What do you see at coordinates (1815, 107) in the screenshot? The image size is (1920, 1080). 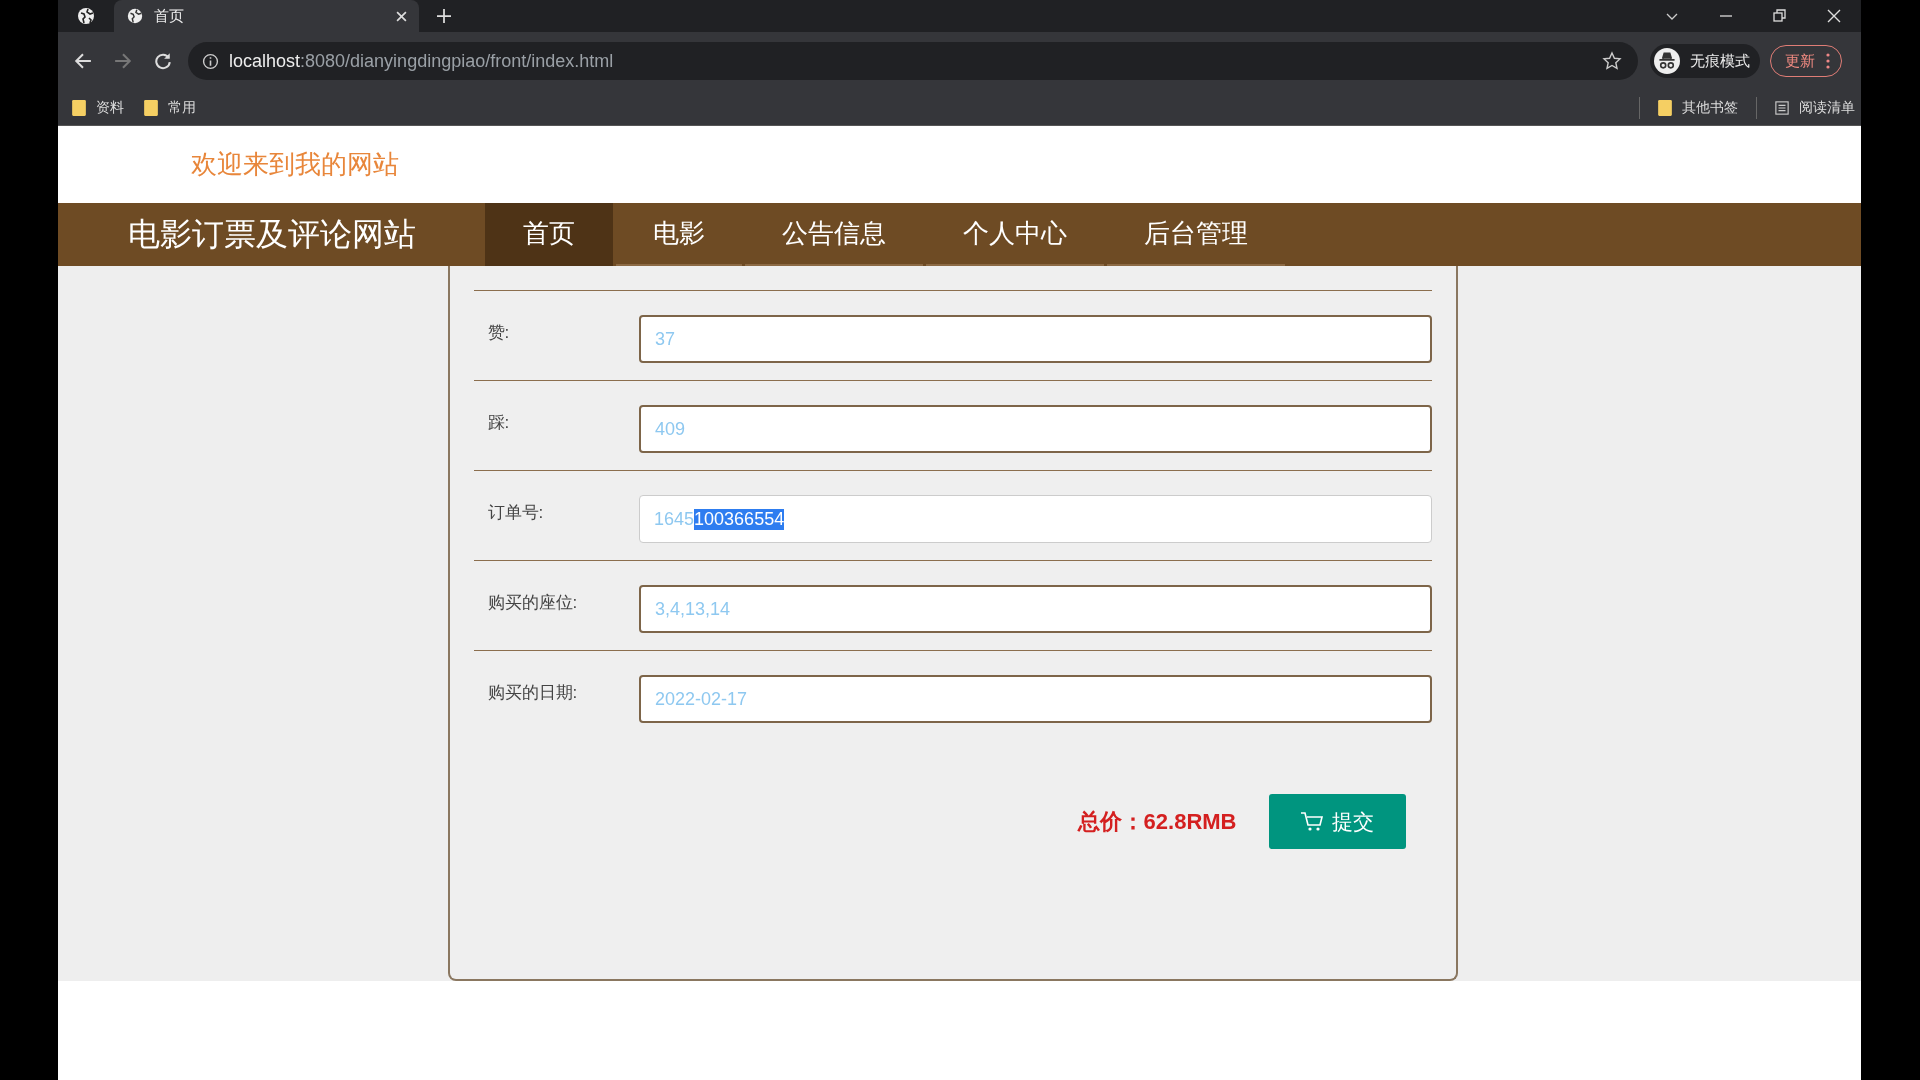 I see `reading-list: 阅读清单` at bounding box center [1815, 107].